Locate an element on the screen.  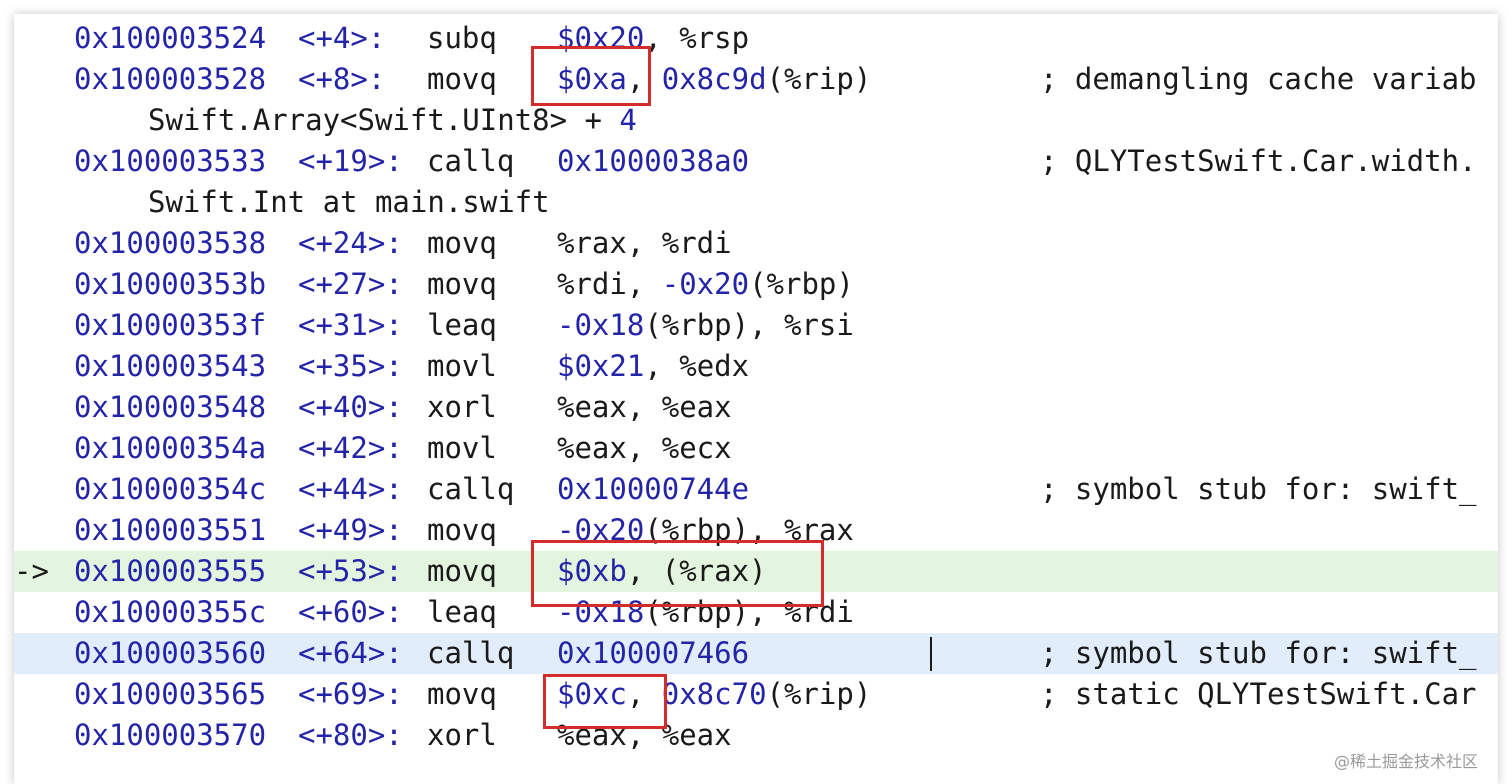
instruction-row: 0x10000355c <+60>: leaq -0x18(%rbp), %rdi is located at coordinates (756, 612).